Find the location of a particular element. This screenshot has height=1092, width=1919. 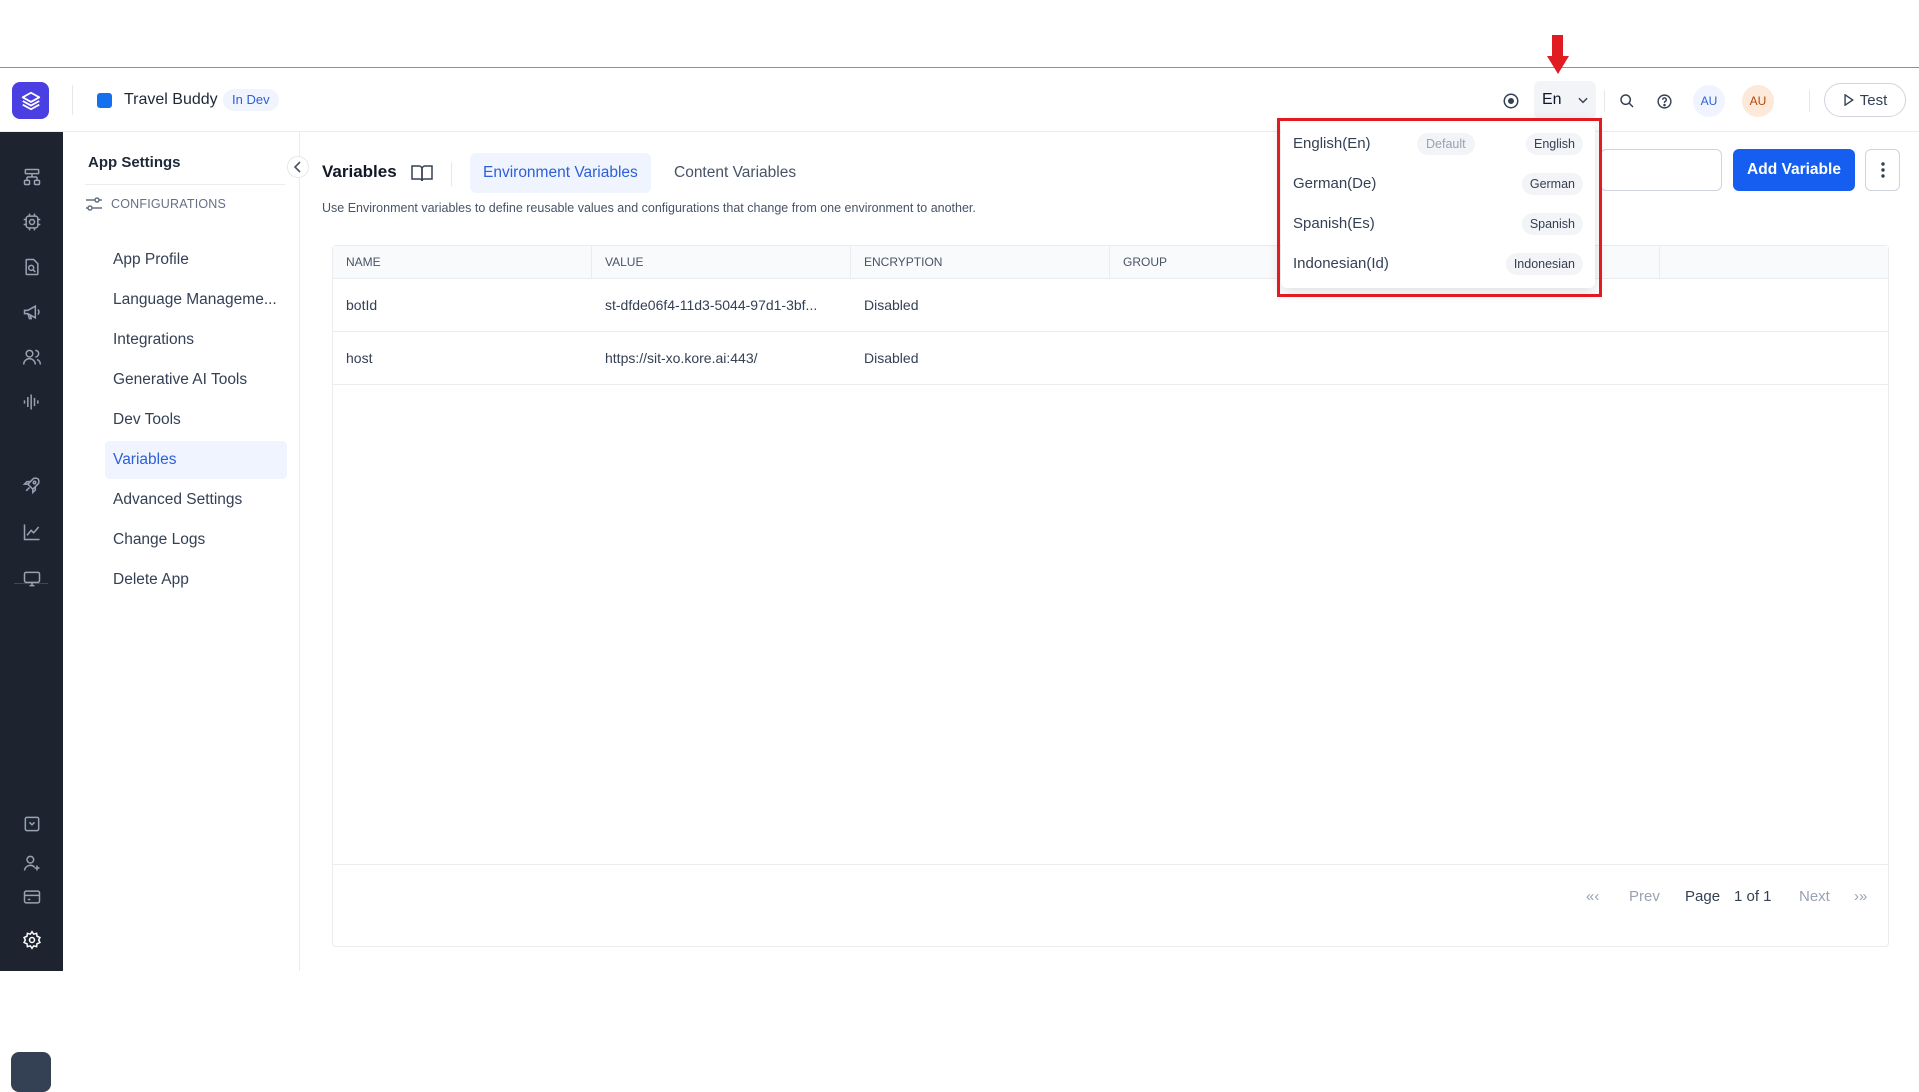

top-header: Travel Buddy In Dev En AU AU Test is located at coordinates (959, 100).